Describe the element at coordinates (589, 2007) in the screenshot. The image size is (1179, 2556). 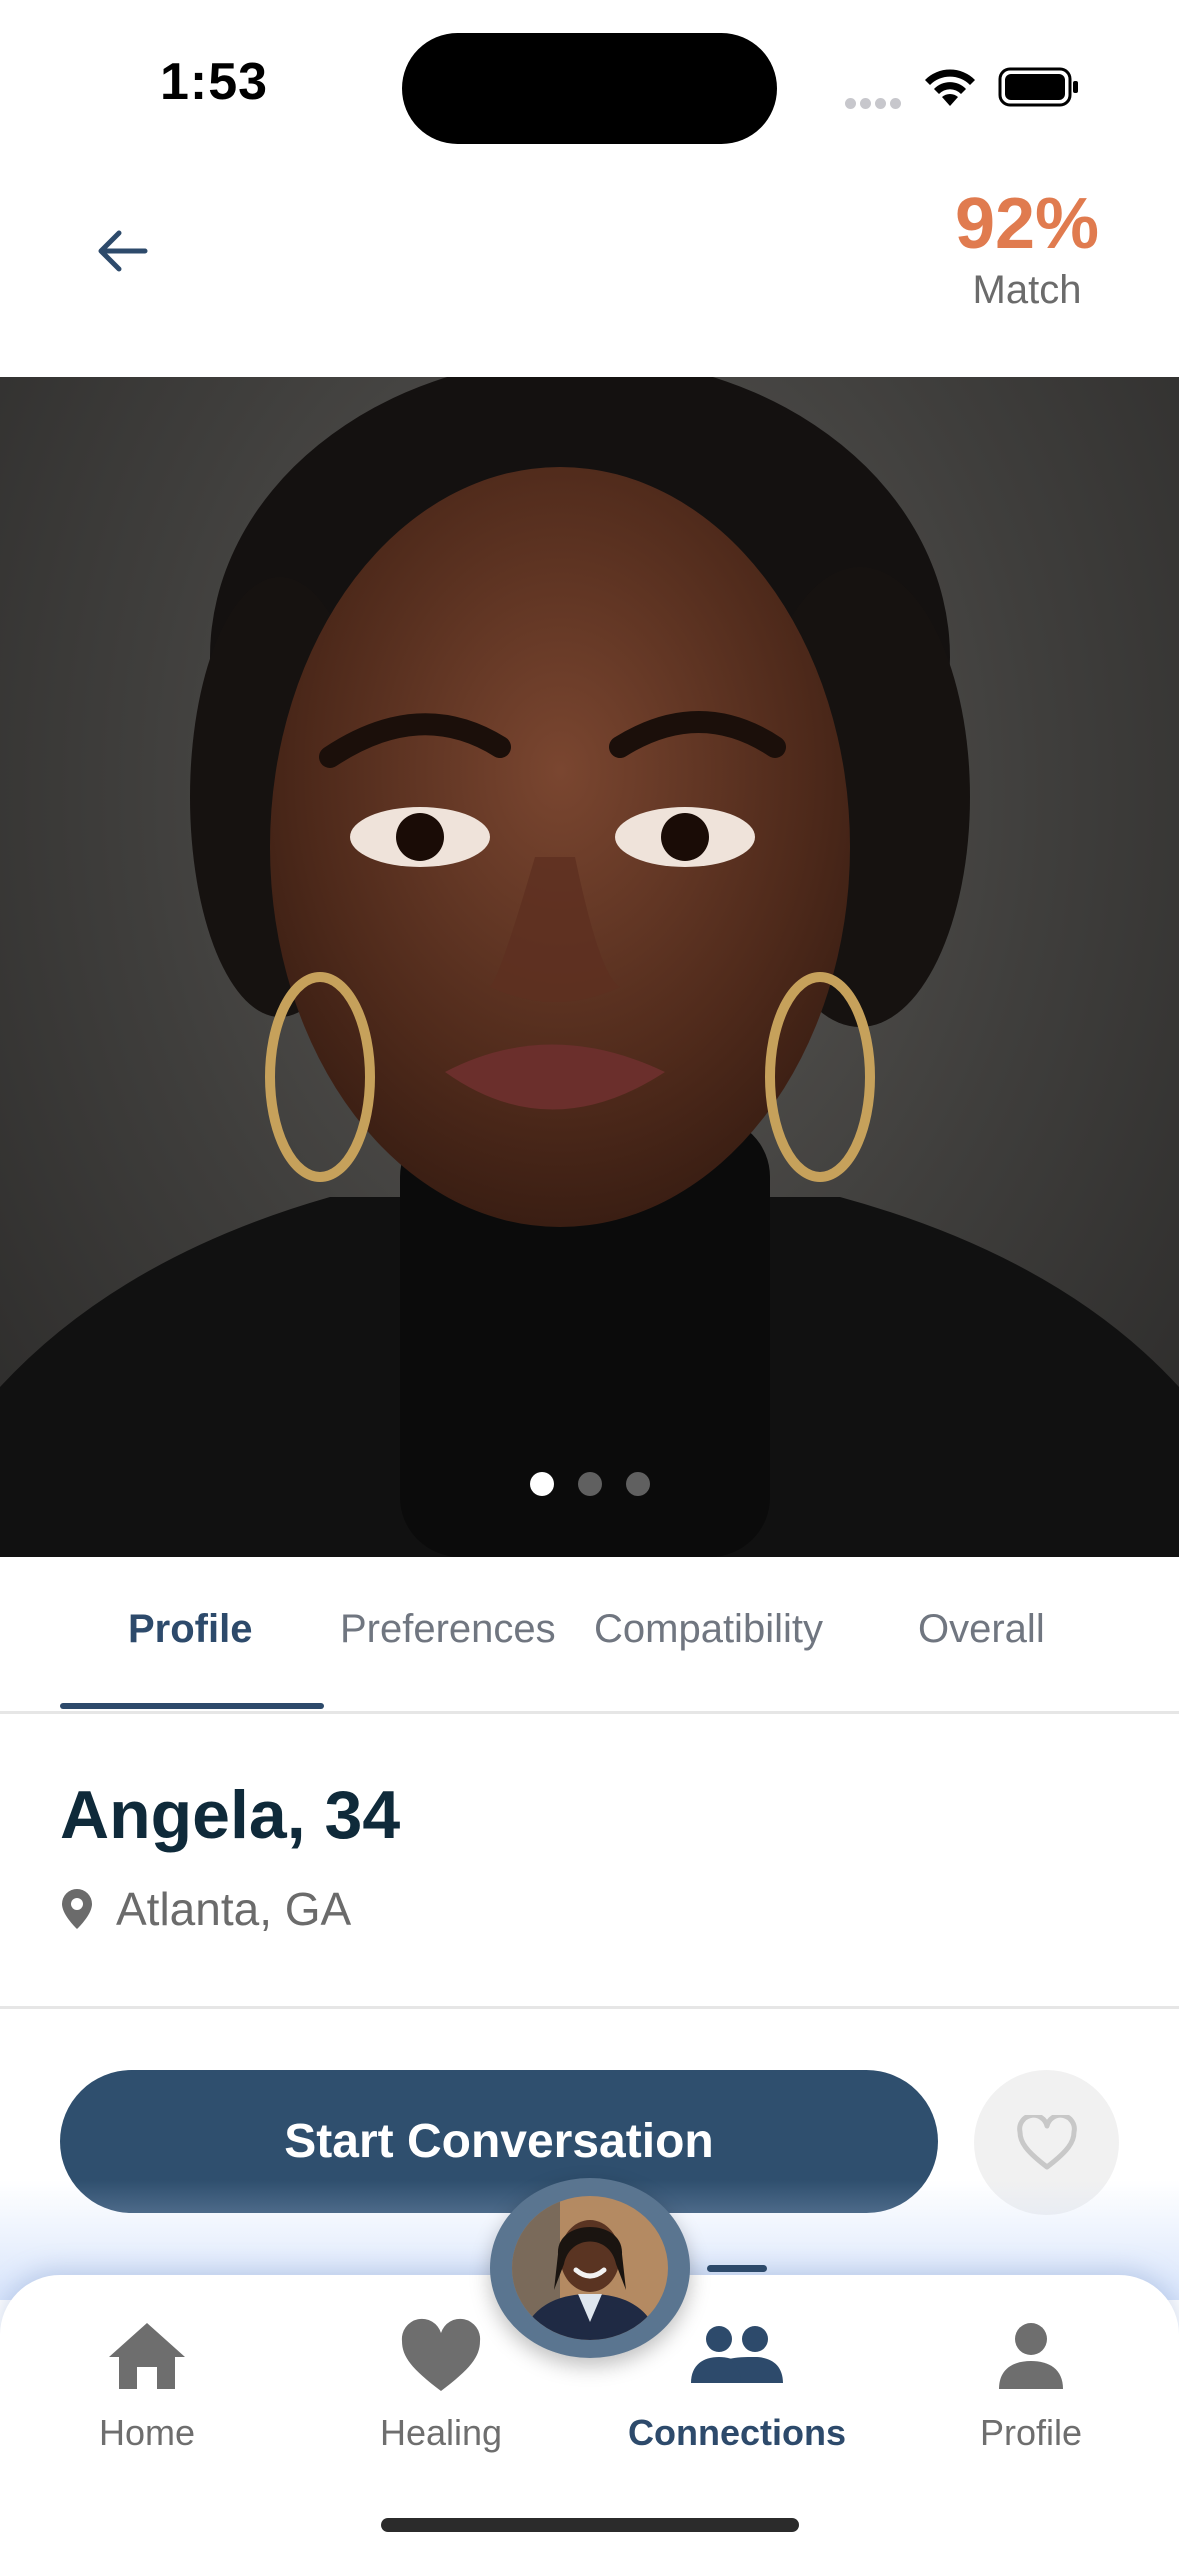
I see `section-divider` at that location.